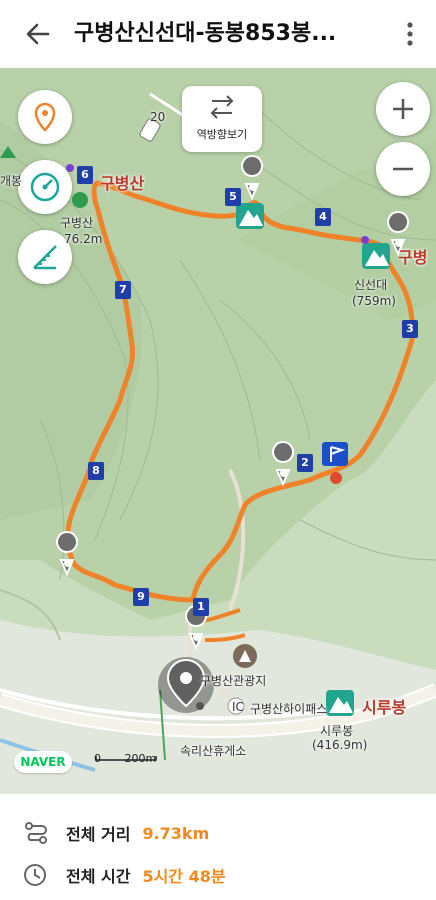 The height and width of the screenshot is (900, 436). Describe the element at coordinates (123, 290) in the screenshot. I see `waypoint-7: 7` at that location.